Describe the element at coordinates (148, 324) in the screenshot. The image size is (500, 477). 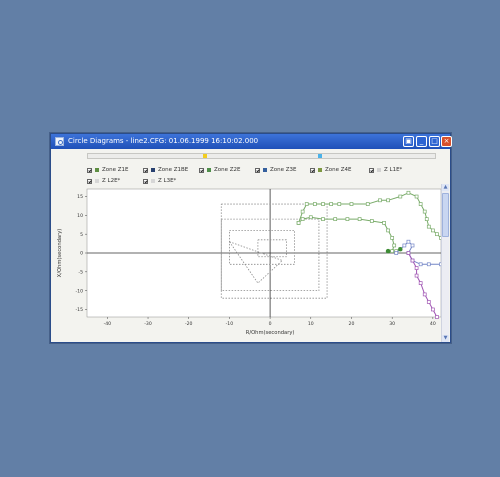
I see `x-tick-label: -30` at that location.